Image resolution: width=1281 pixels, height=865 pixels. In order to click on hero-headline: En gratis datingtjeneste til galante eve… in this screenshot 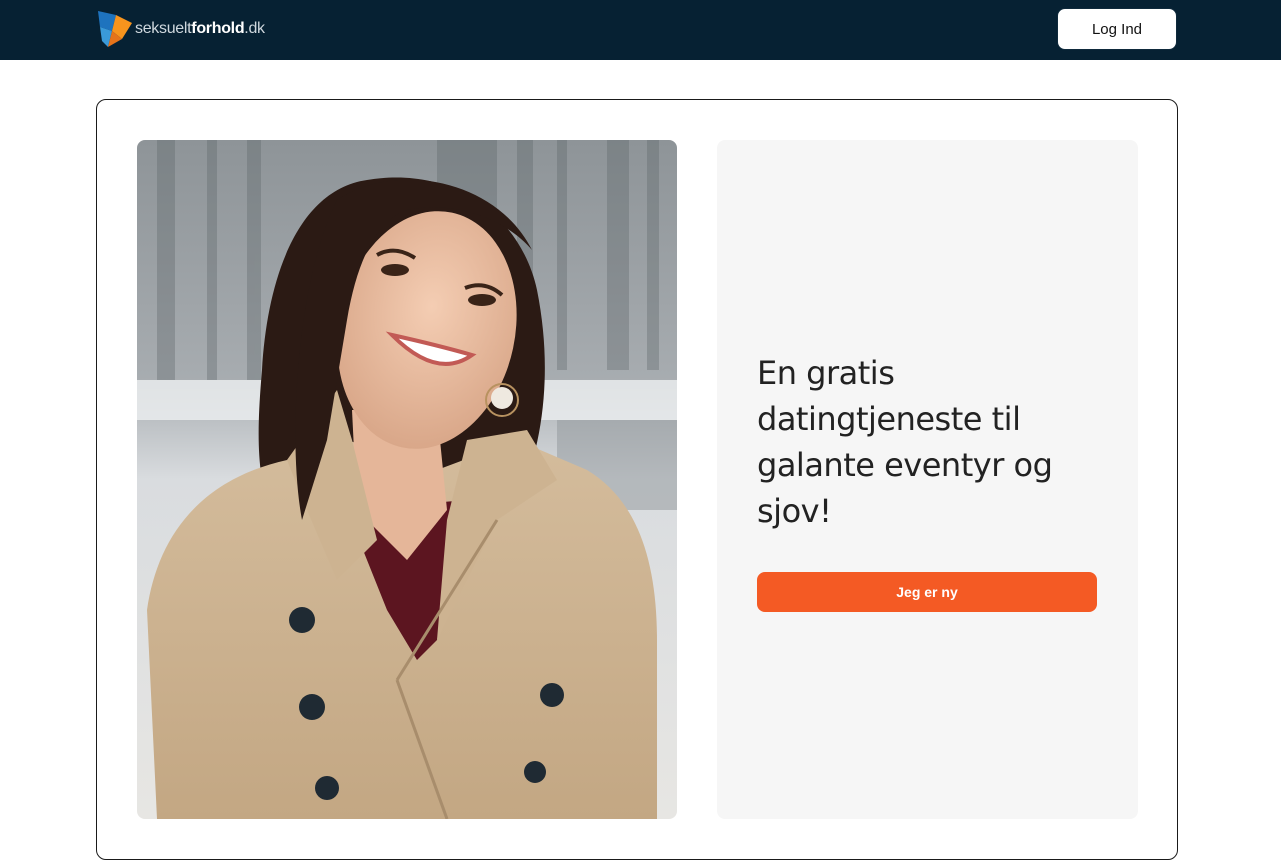, I will do `click(905, 442)`.